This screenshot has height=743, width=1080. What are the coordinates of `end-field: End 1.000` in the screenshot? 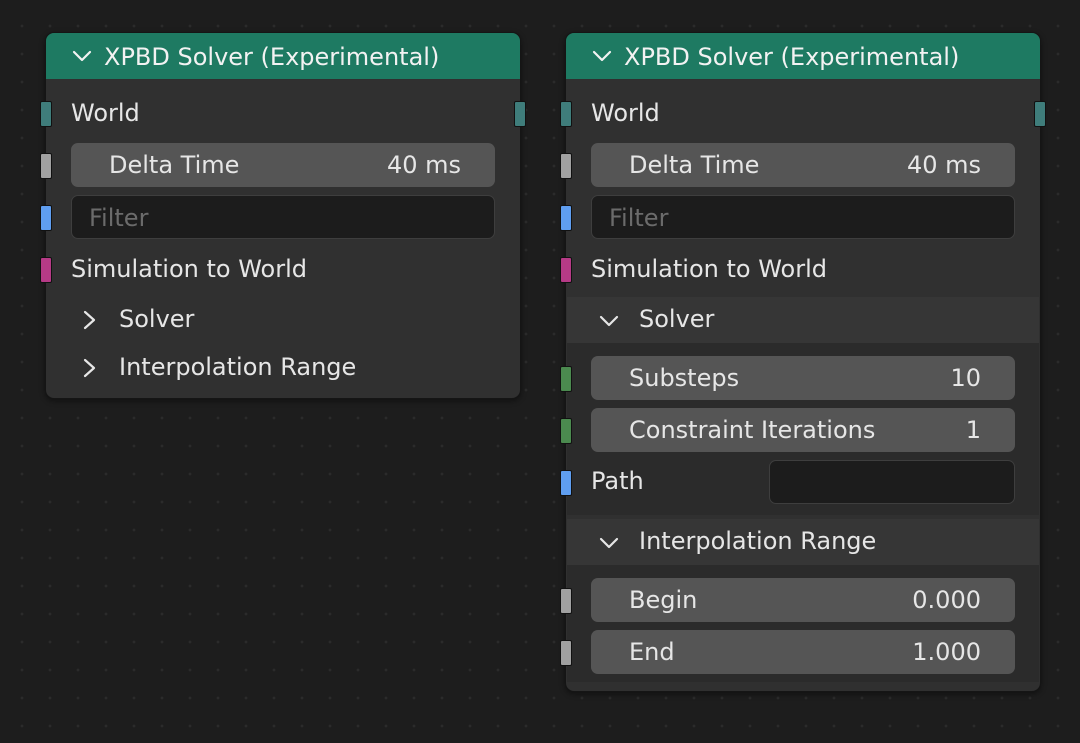 It's located at (803, 652).